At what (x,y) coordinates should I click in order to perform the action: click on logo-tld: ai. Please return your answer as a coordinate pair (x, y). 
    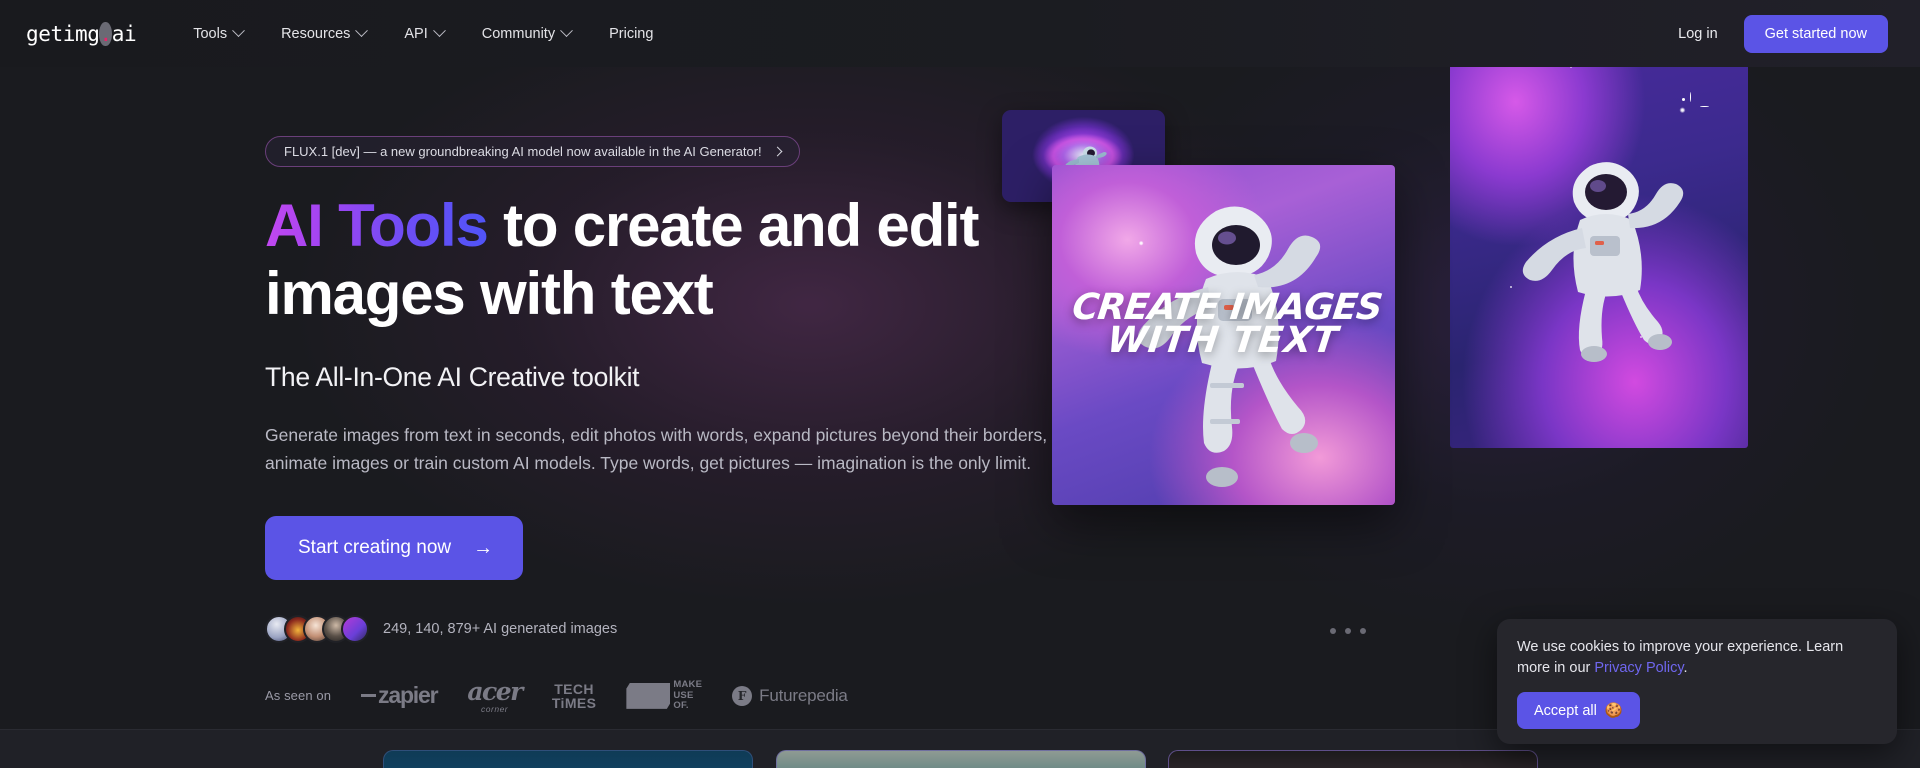
    Looking at the image, I should click on (124, 33).